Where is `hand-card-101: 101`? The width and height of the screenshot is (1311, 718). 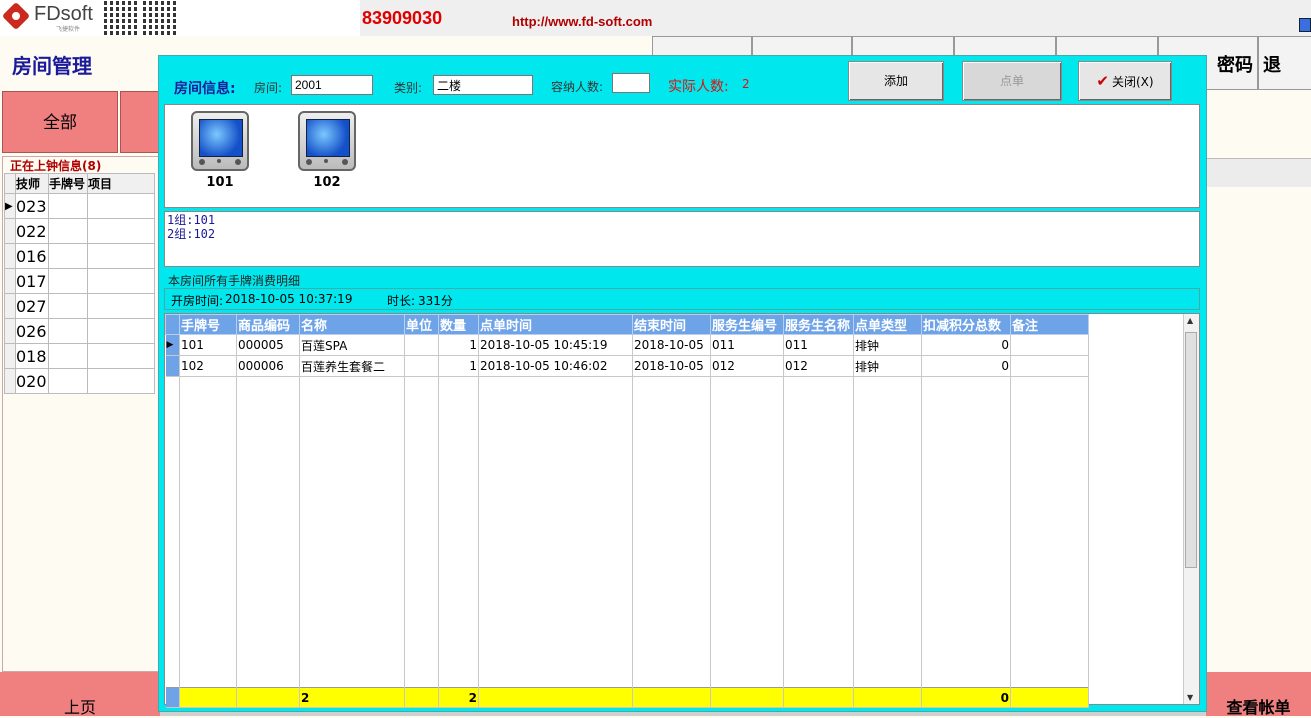
hand-card-101: 101 is located at coordinates (220, 150).